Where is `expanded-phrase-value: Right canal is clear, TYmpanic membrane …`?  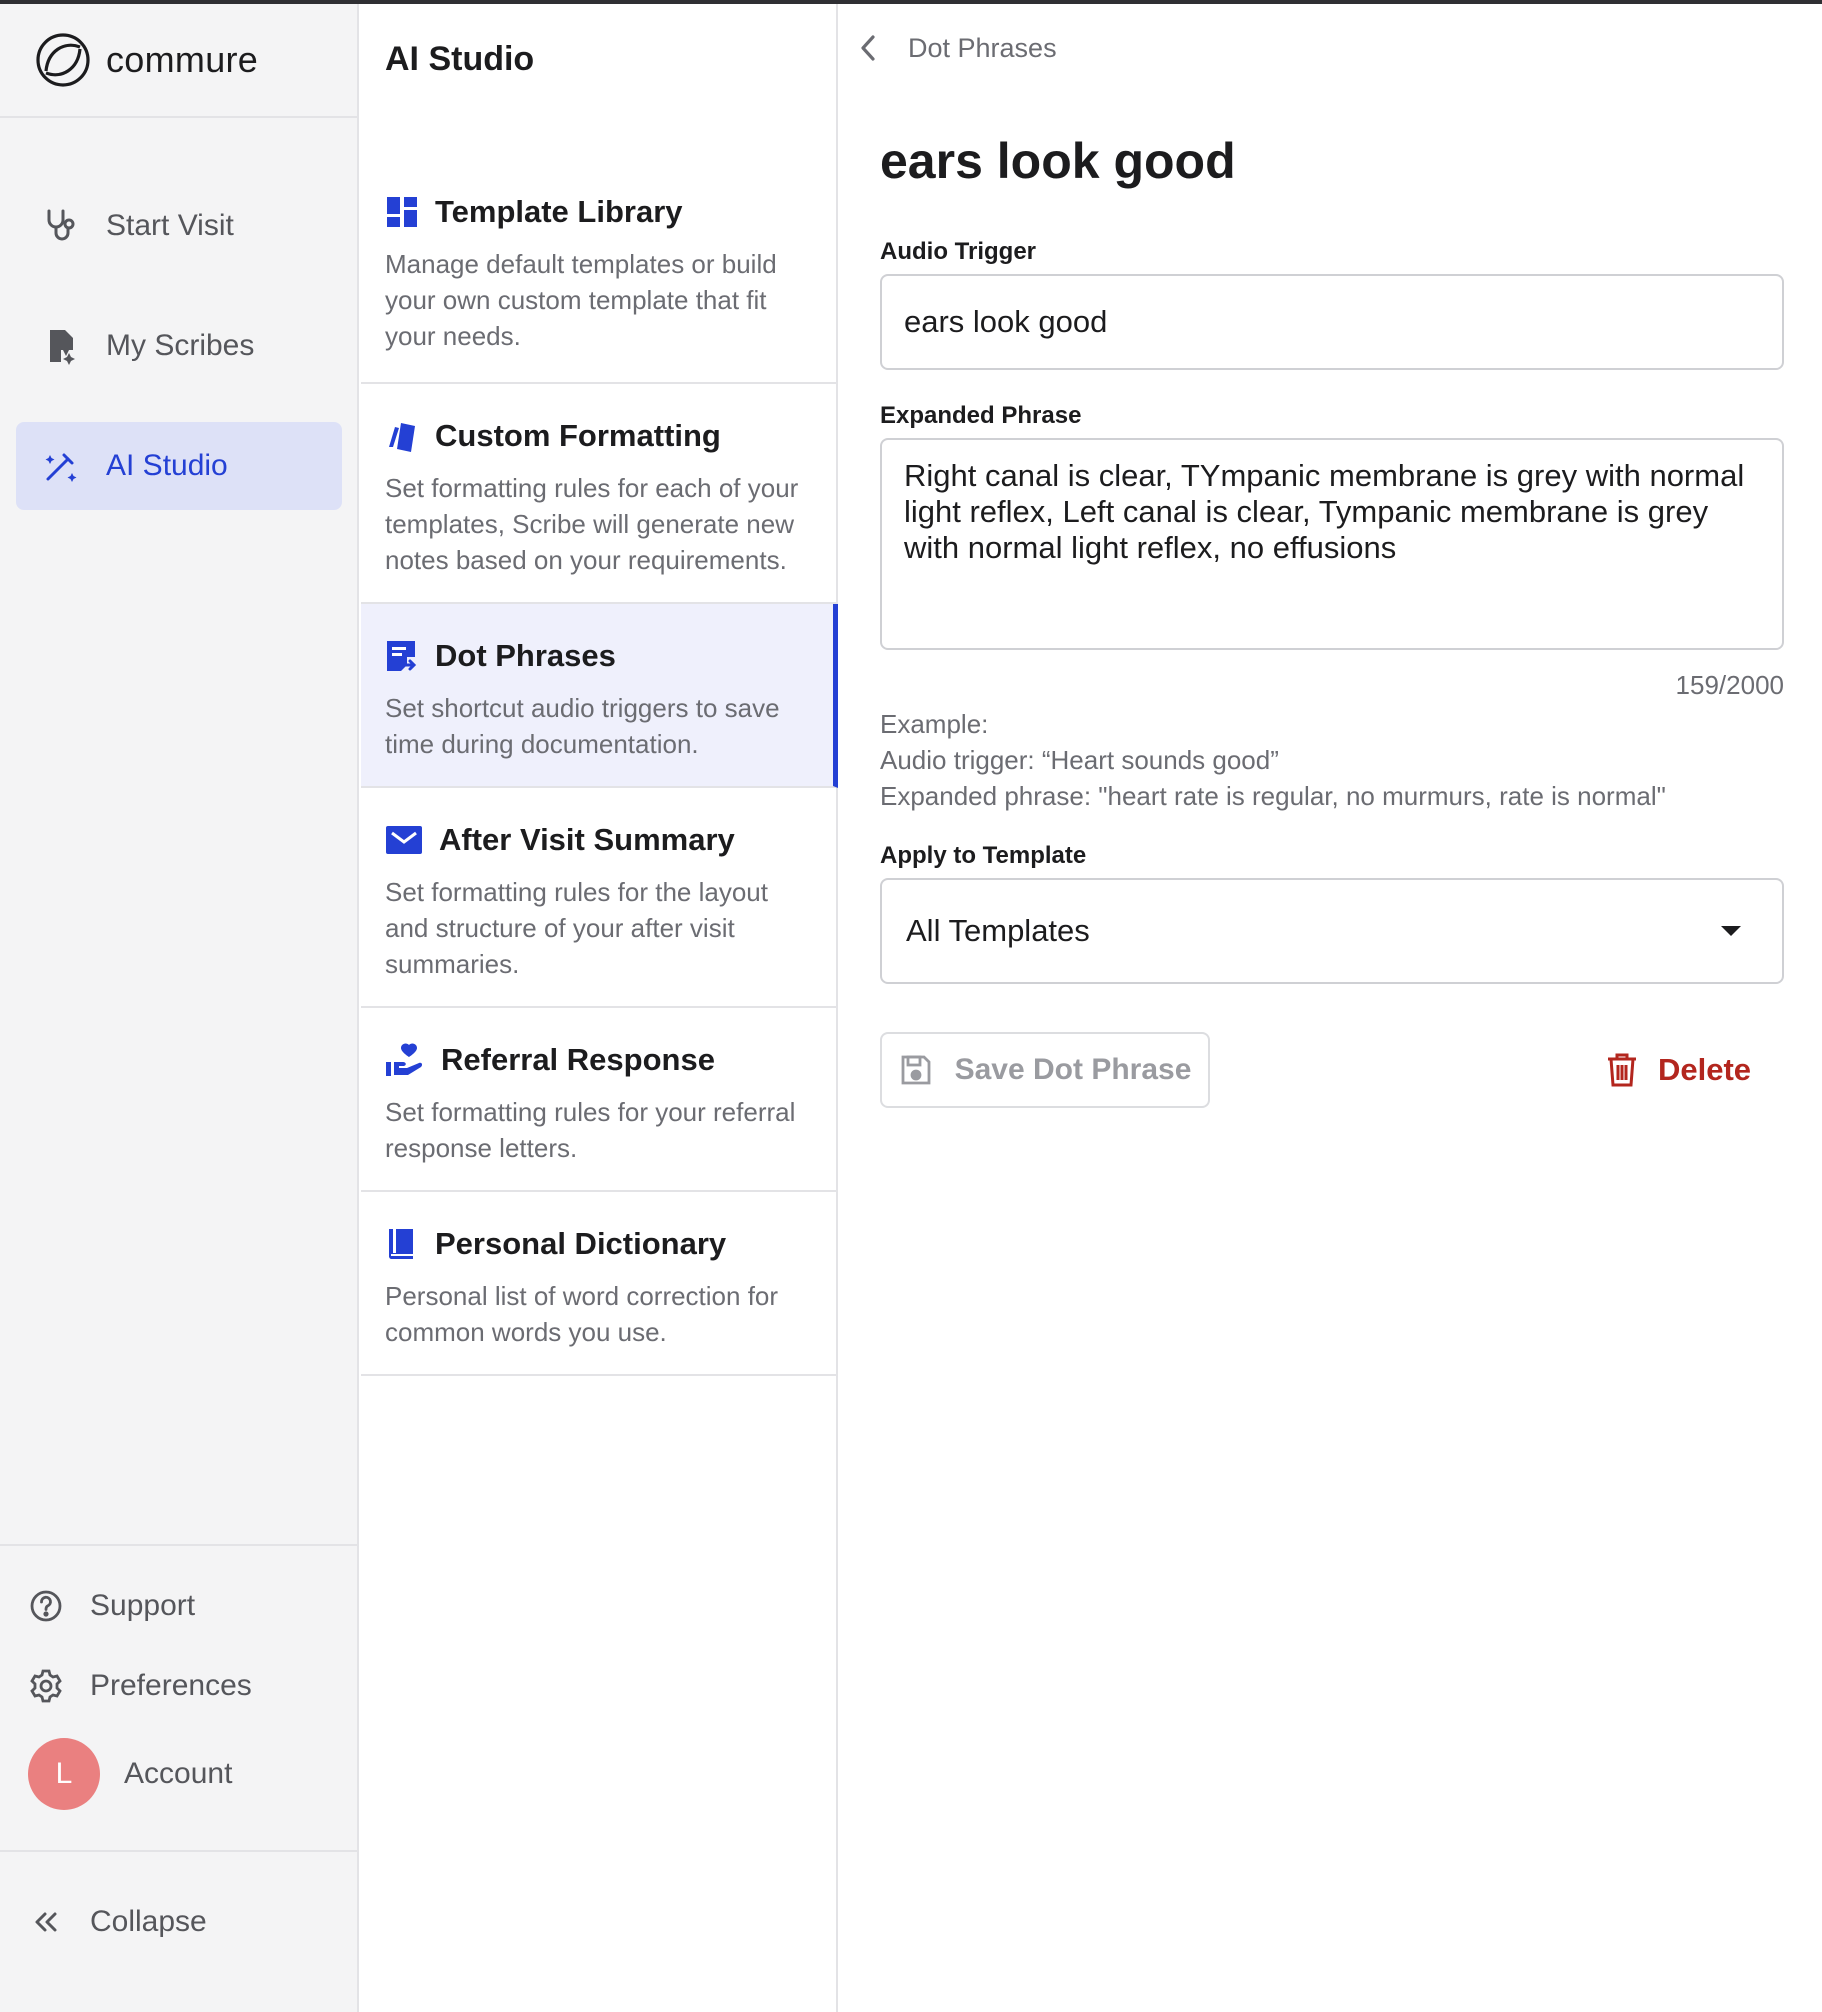 expanded-phrase-value: Right canal is clear, TYmpanic membrane … is located at coordinates (1324, 511).